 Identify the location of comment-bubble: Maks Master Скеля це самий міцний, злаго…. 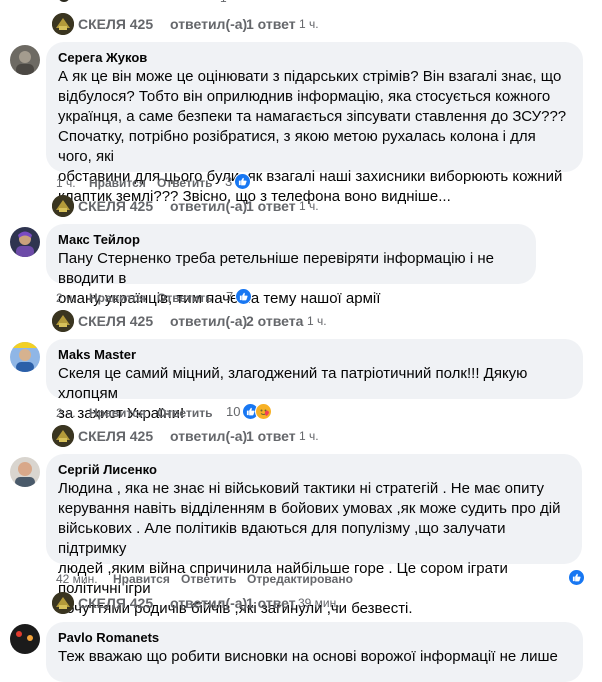
(314, 380).